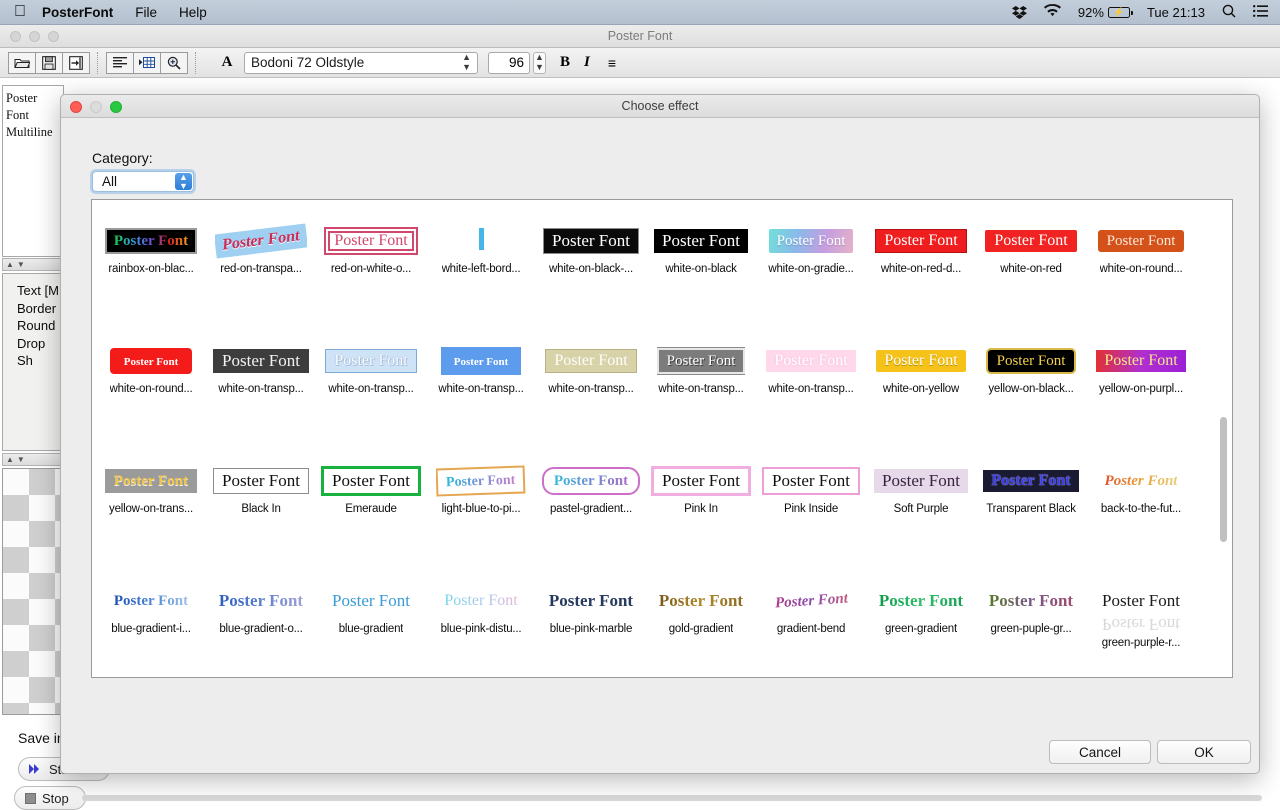  I want to click on effect-caption: white-on-red, so click(1031, 269).